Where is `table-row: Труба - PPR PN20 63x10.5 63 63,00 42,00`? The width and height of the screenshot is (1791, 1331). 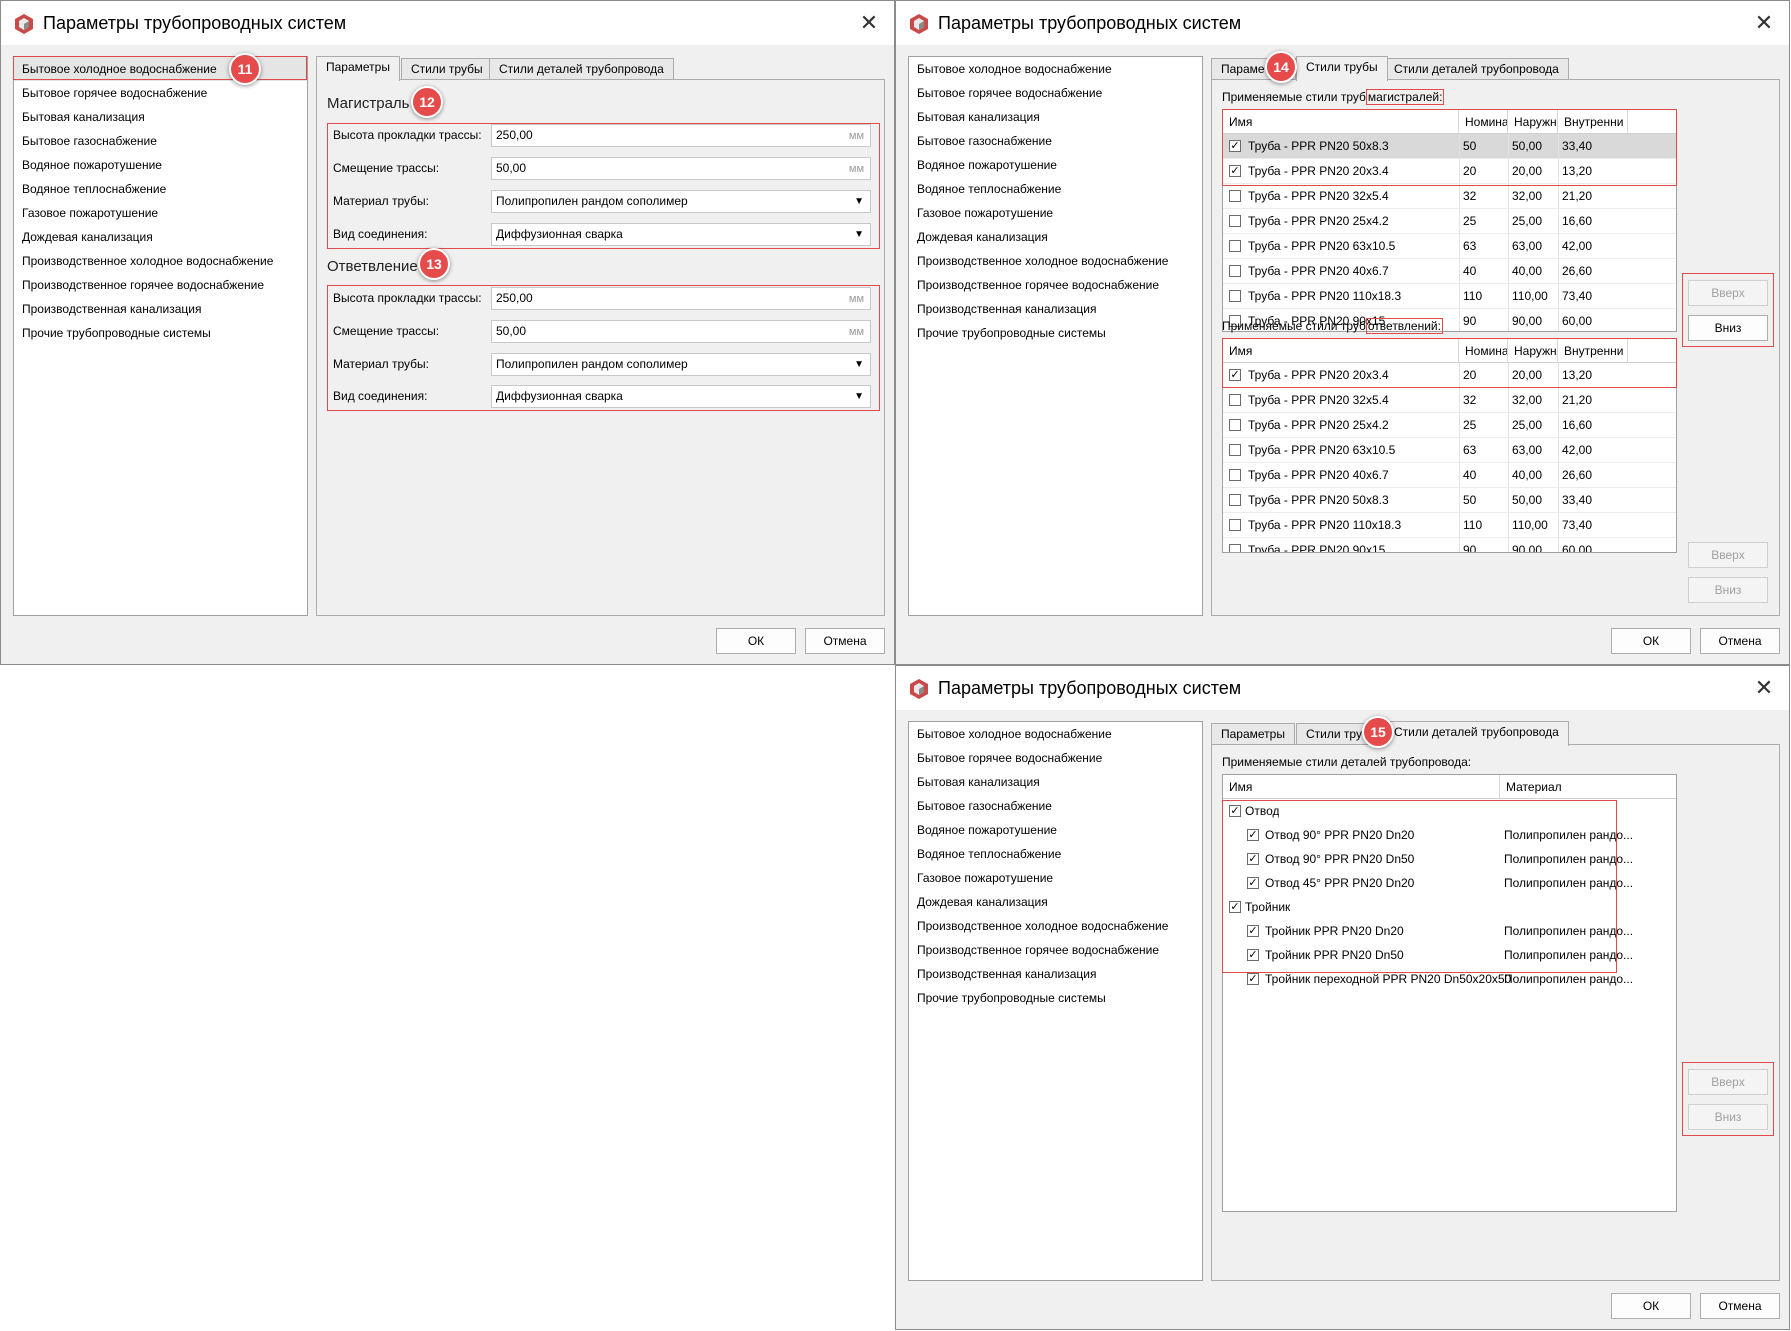
table-row: Труба - PPR PN20 63x10.5 63 63,00 42,00 is located at coordinates (1449, 450).